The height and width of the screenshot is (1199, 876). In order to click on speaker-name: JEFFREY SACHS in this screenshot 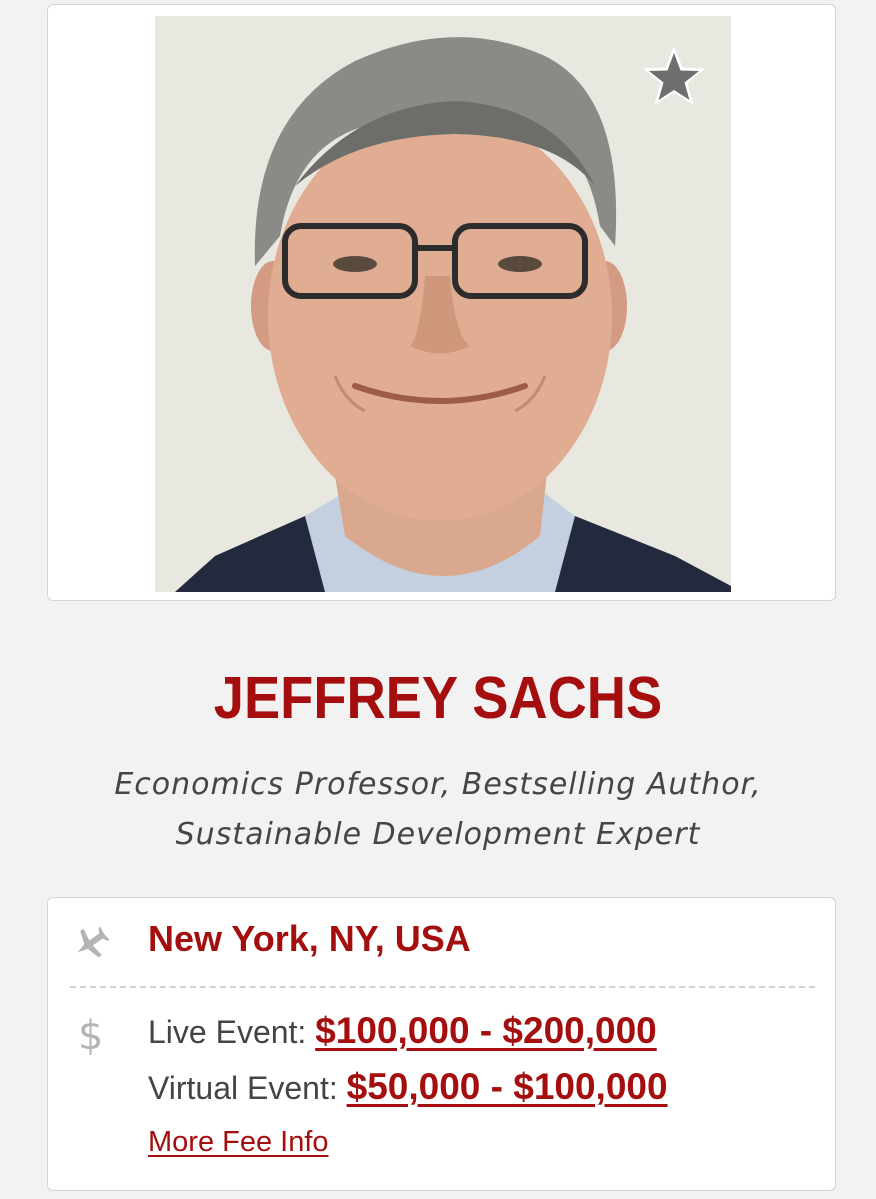, I will do `click(438, 698)`.